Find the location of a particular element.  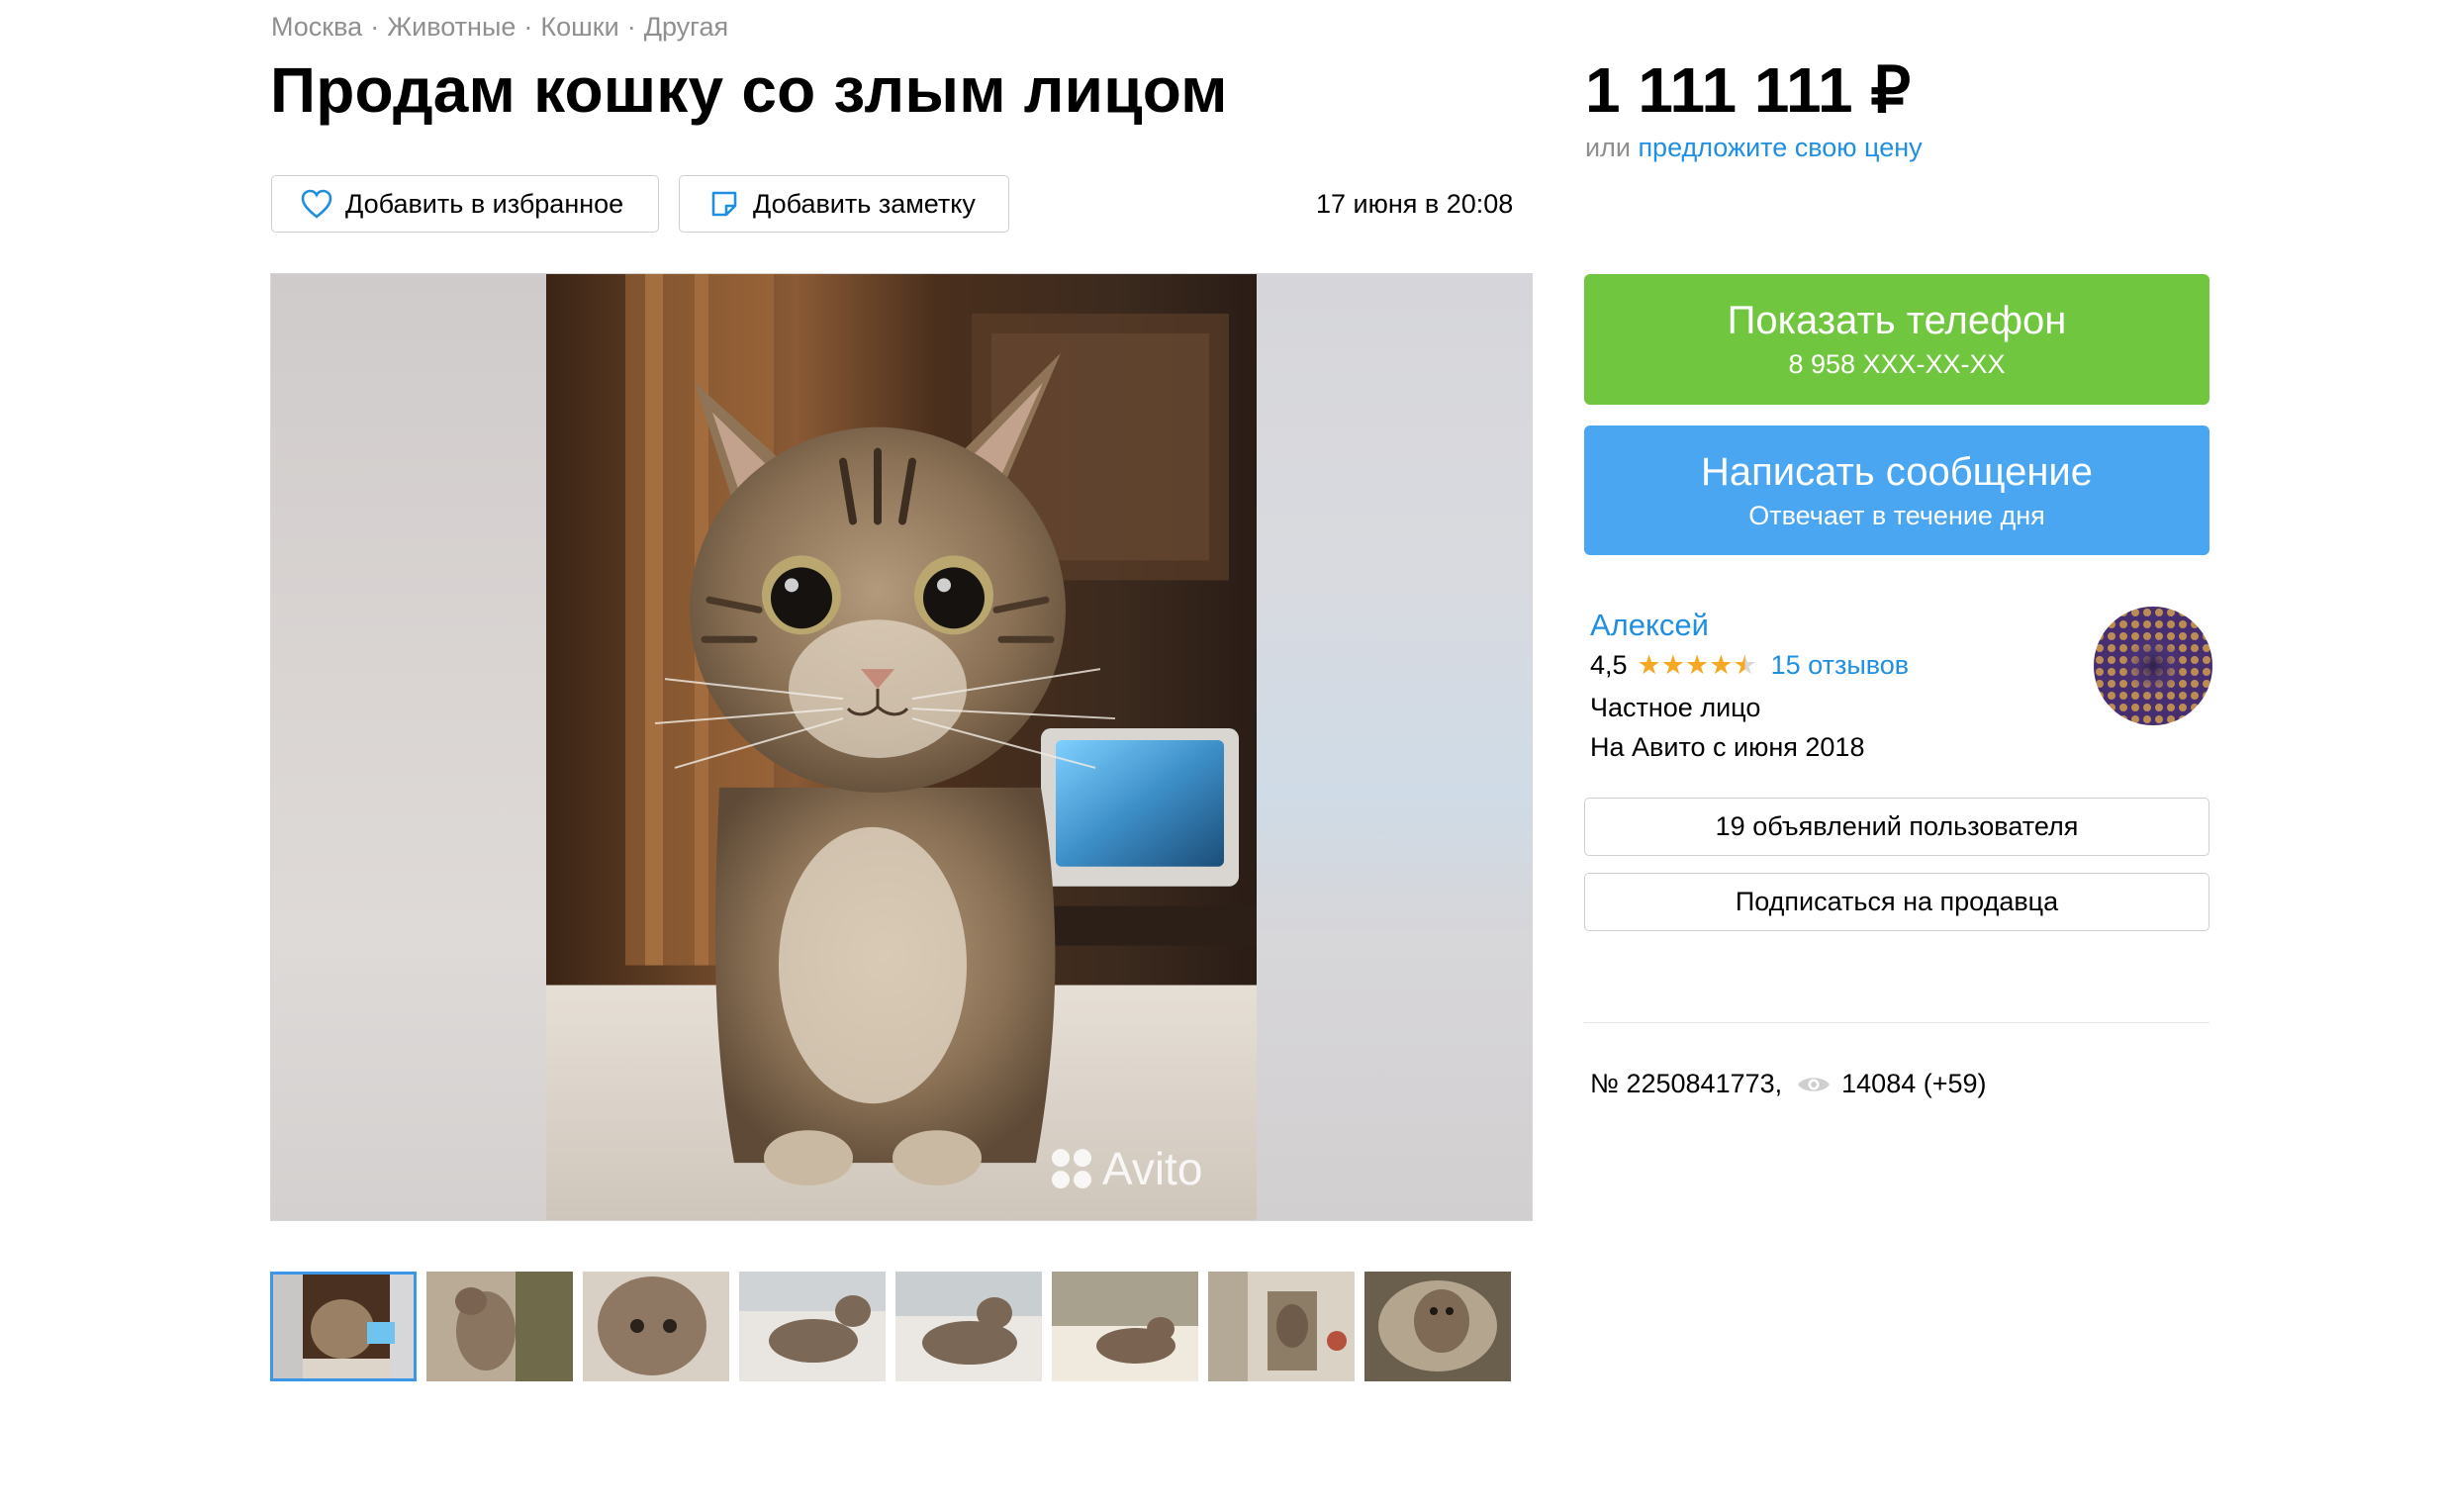

subscribe-seller-button: Подписаться на продавца is located at coordinates (1896, 902).